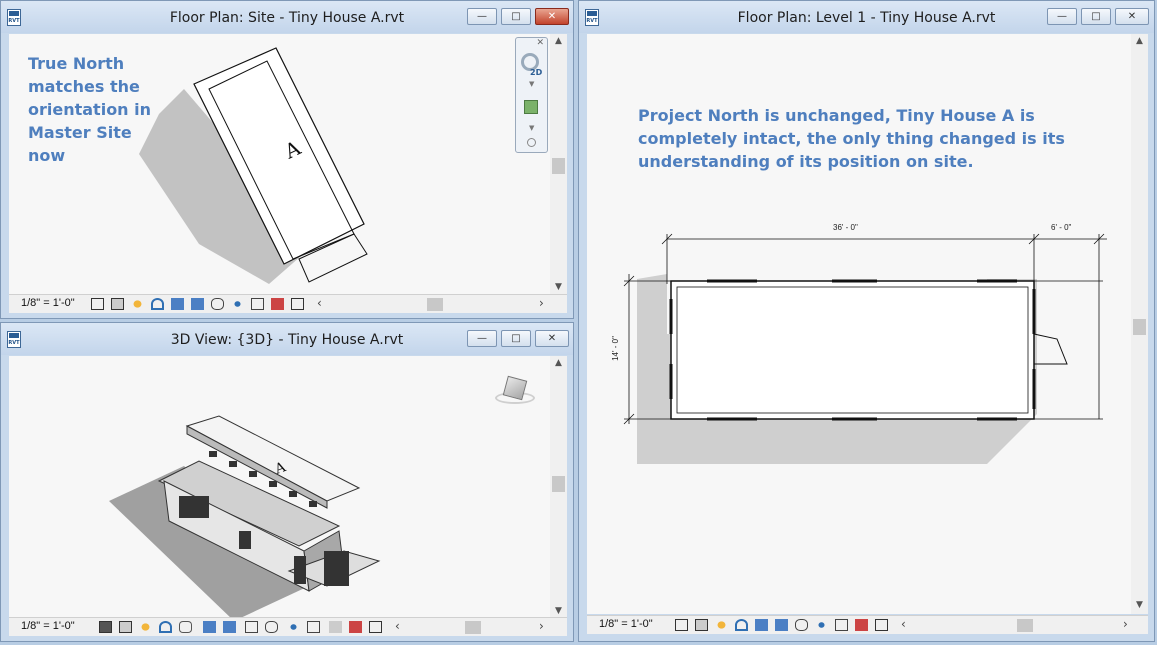  Describe the element at coordinates (336, 568) in the screenshot. I see `porch-glazing` at that location.